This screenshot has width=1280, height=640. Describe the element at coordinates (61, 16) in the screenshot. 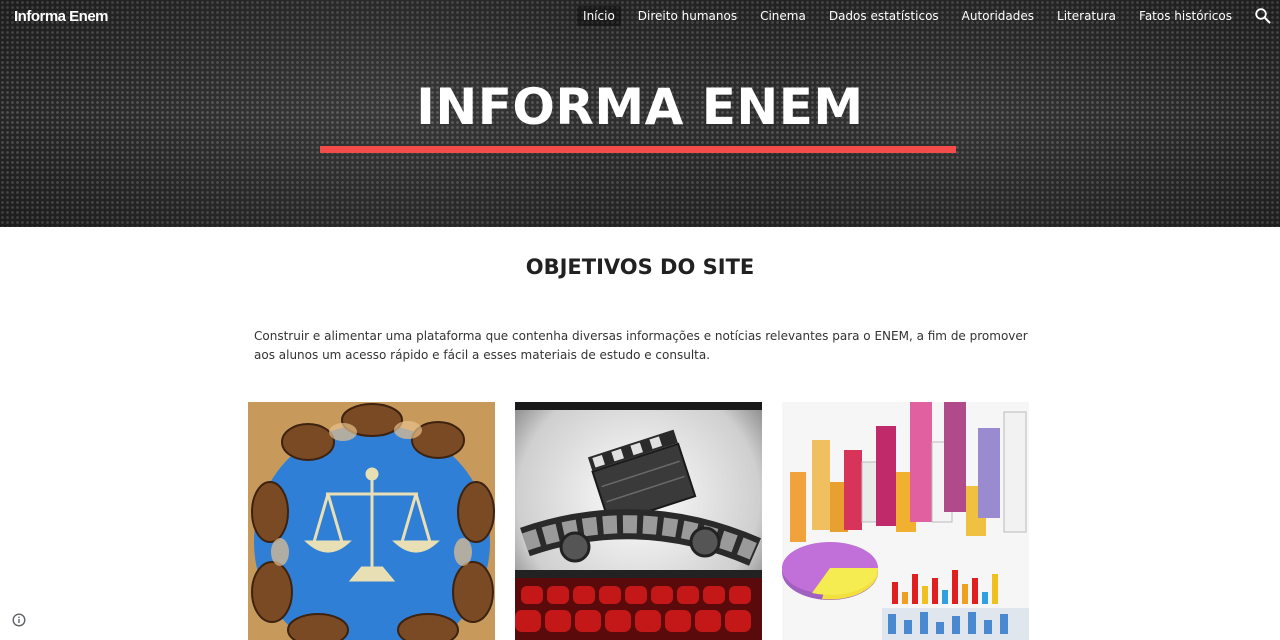

I see `site-logo: Informa Enem` at that location.